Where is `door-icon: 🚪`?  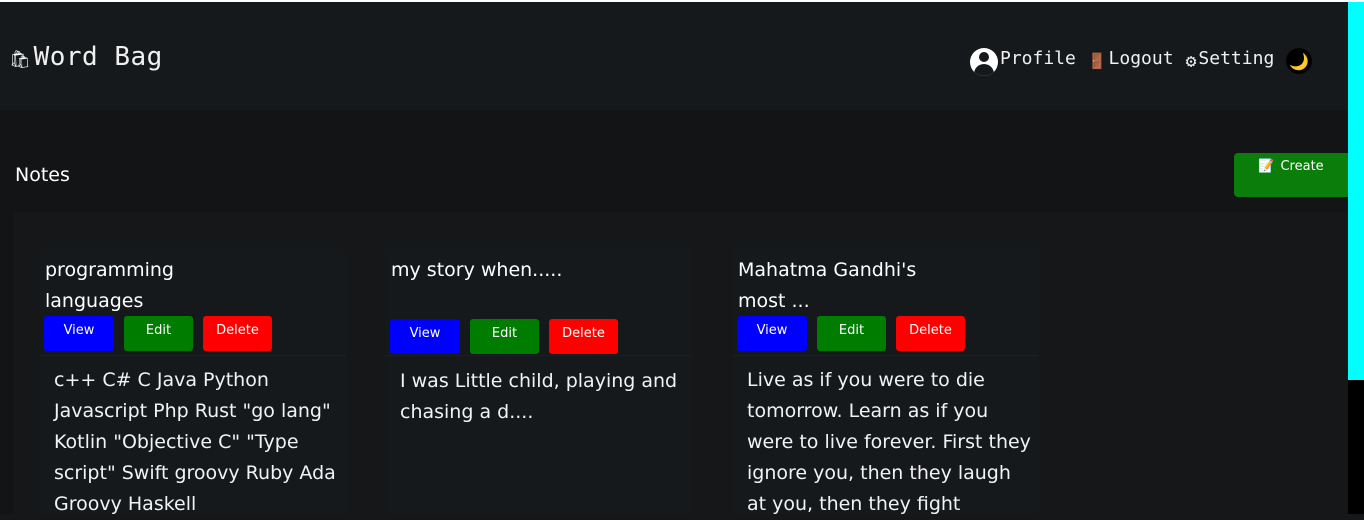
door-icon: 🚪 is located at coordinates (1097, 61).